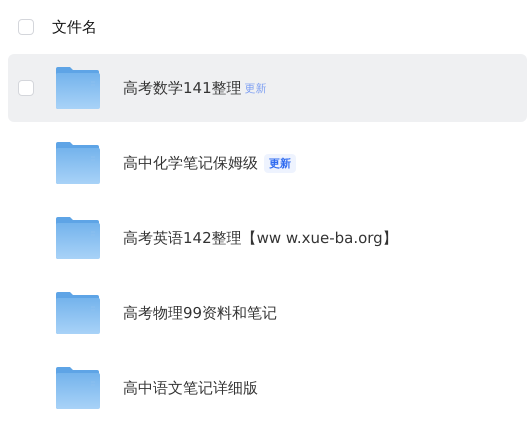 This screenshot has height=431, width=527. Describe the element at coordinates (260, 238) in the screenshot. I see `file-name: 高考英语142整理【ww w.xue-ba.org】` at that location.